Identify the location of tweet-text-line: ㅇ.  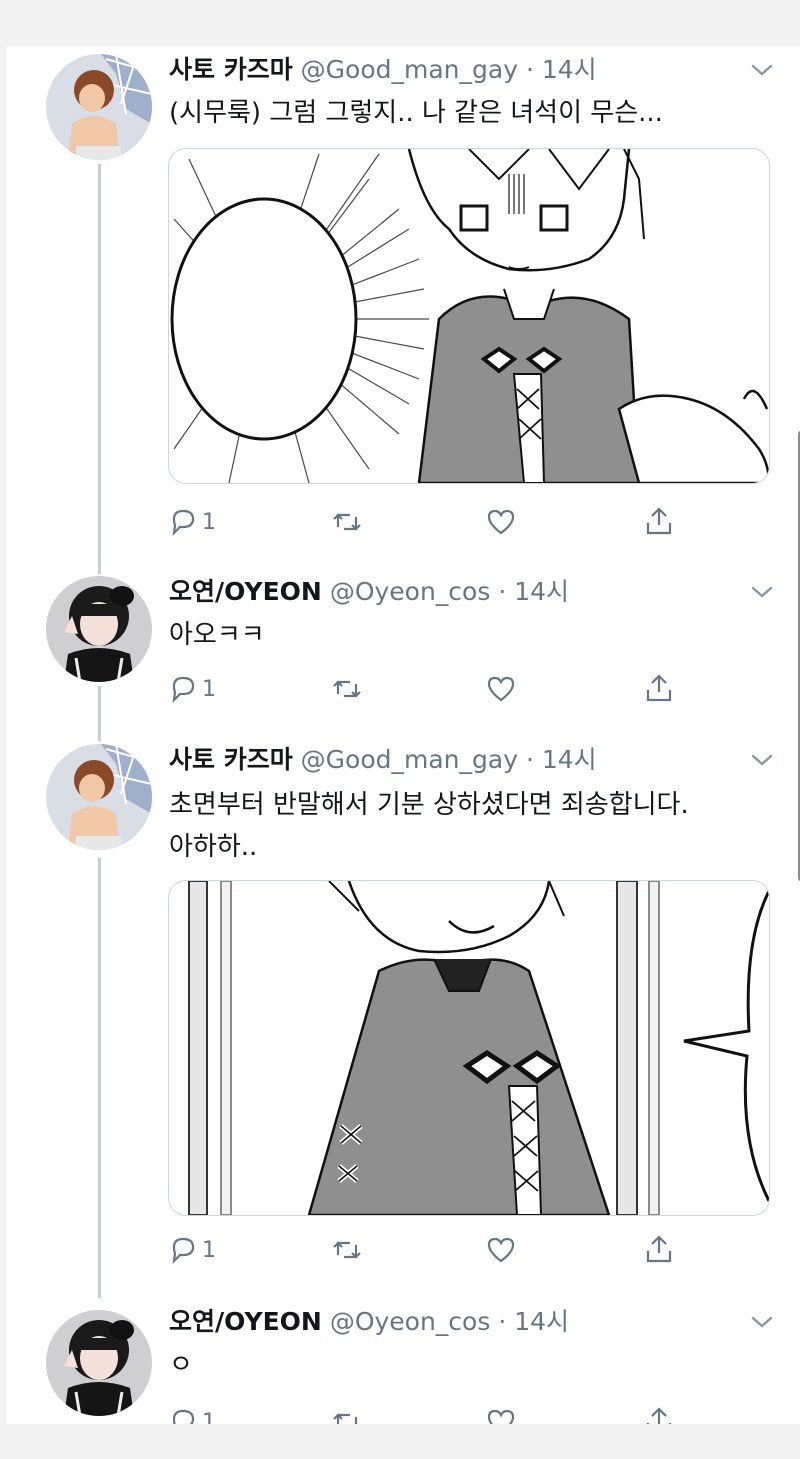
(181, 1365).